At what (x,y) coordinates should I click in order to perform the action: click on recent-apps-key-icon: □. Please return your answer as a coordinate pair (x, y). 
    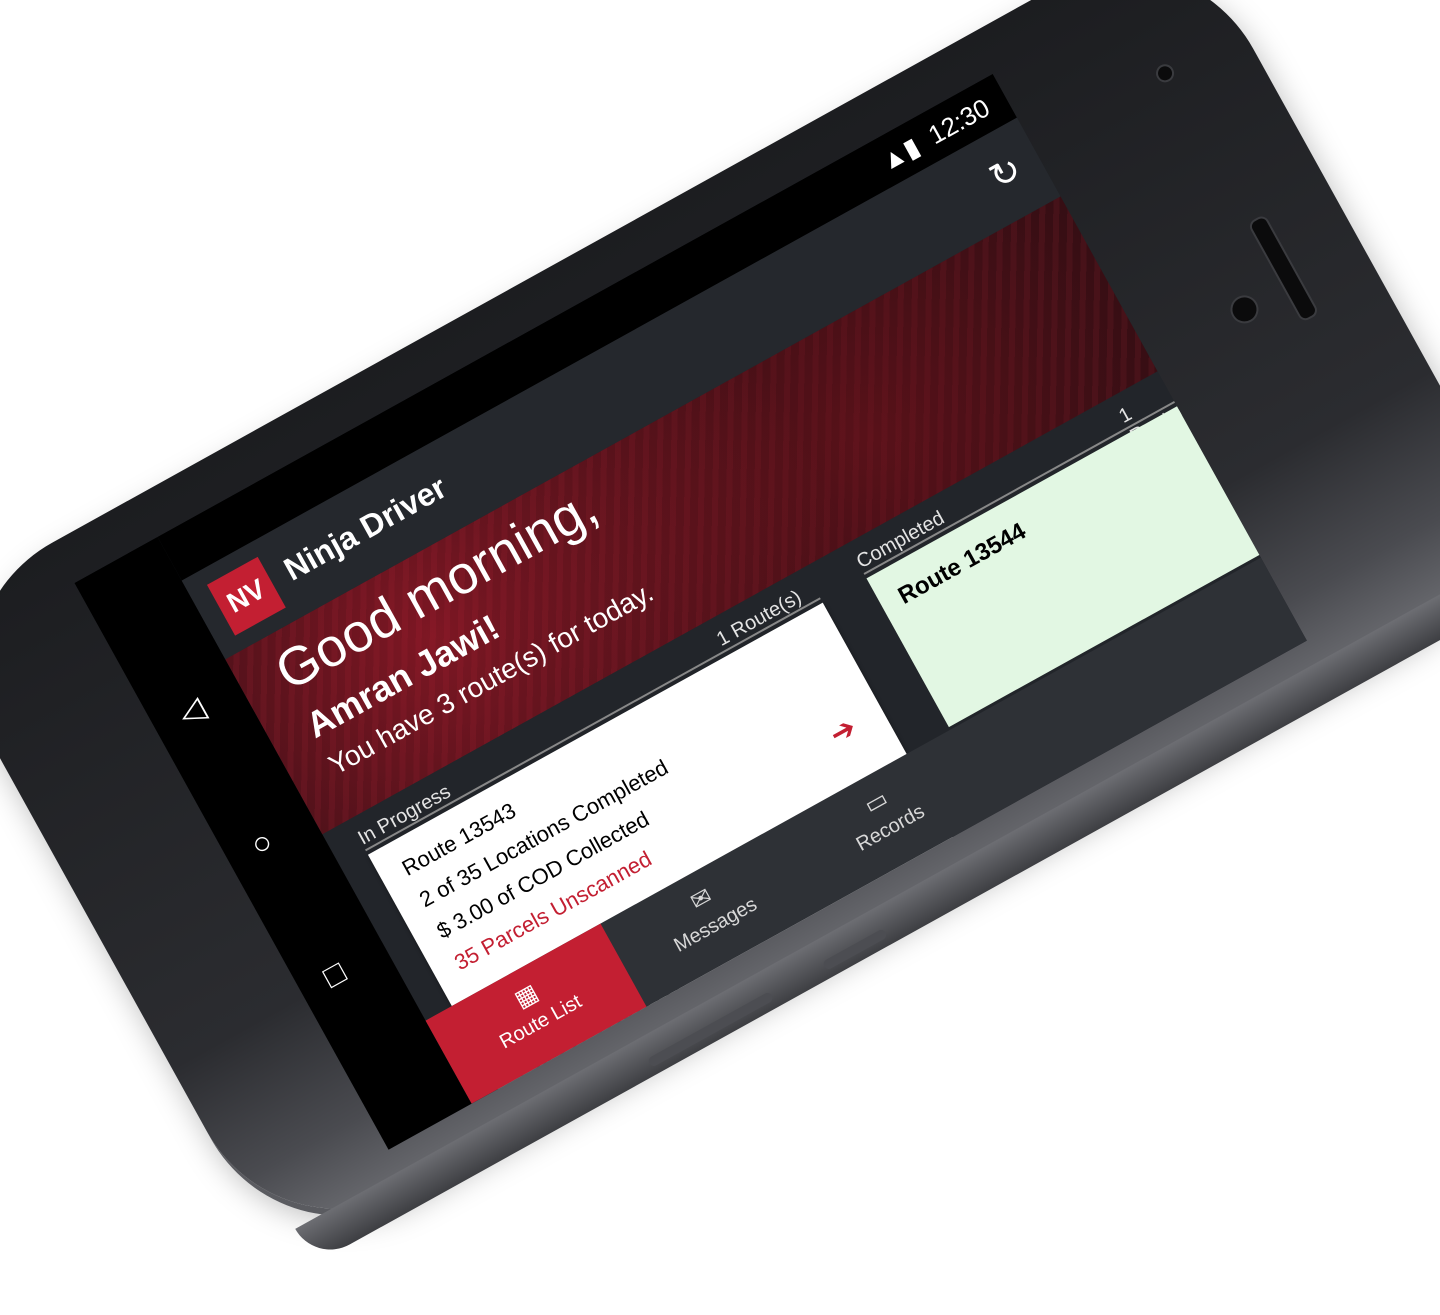
    Looking at the image, I should click on (334, 975).